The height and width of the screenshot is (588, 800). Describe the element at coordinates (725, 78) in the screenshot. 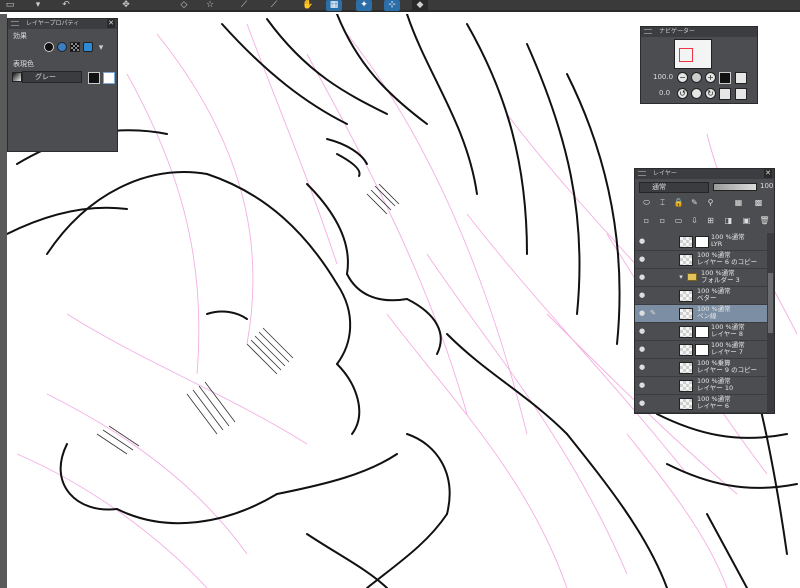

I see `fit-icon` at that location.